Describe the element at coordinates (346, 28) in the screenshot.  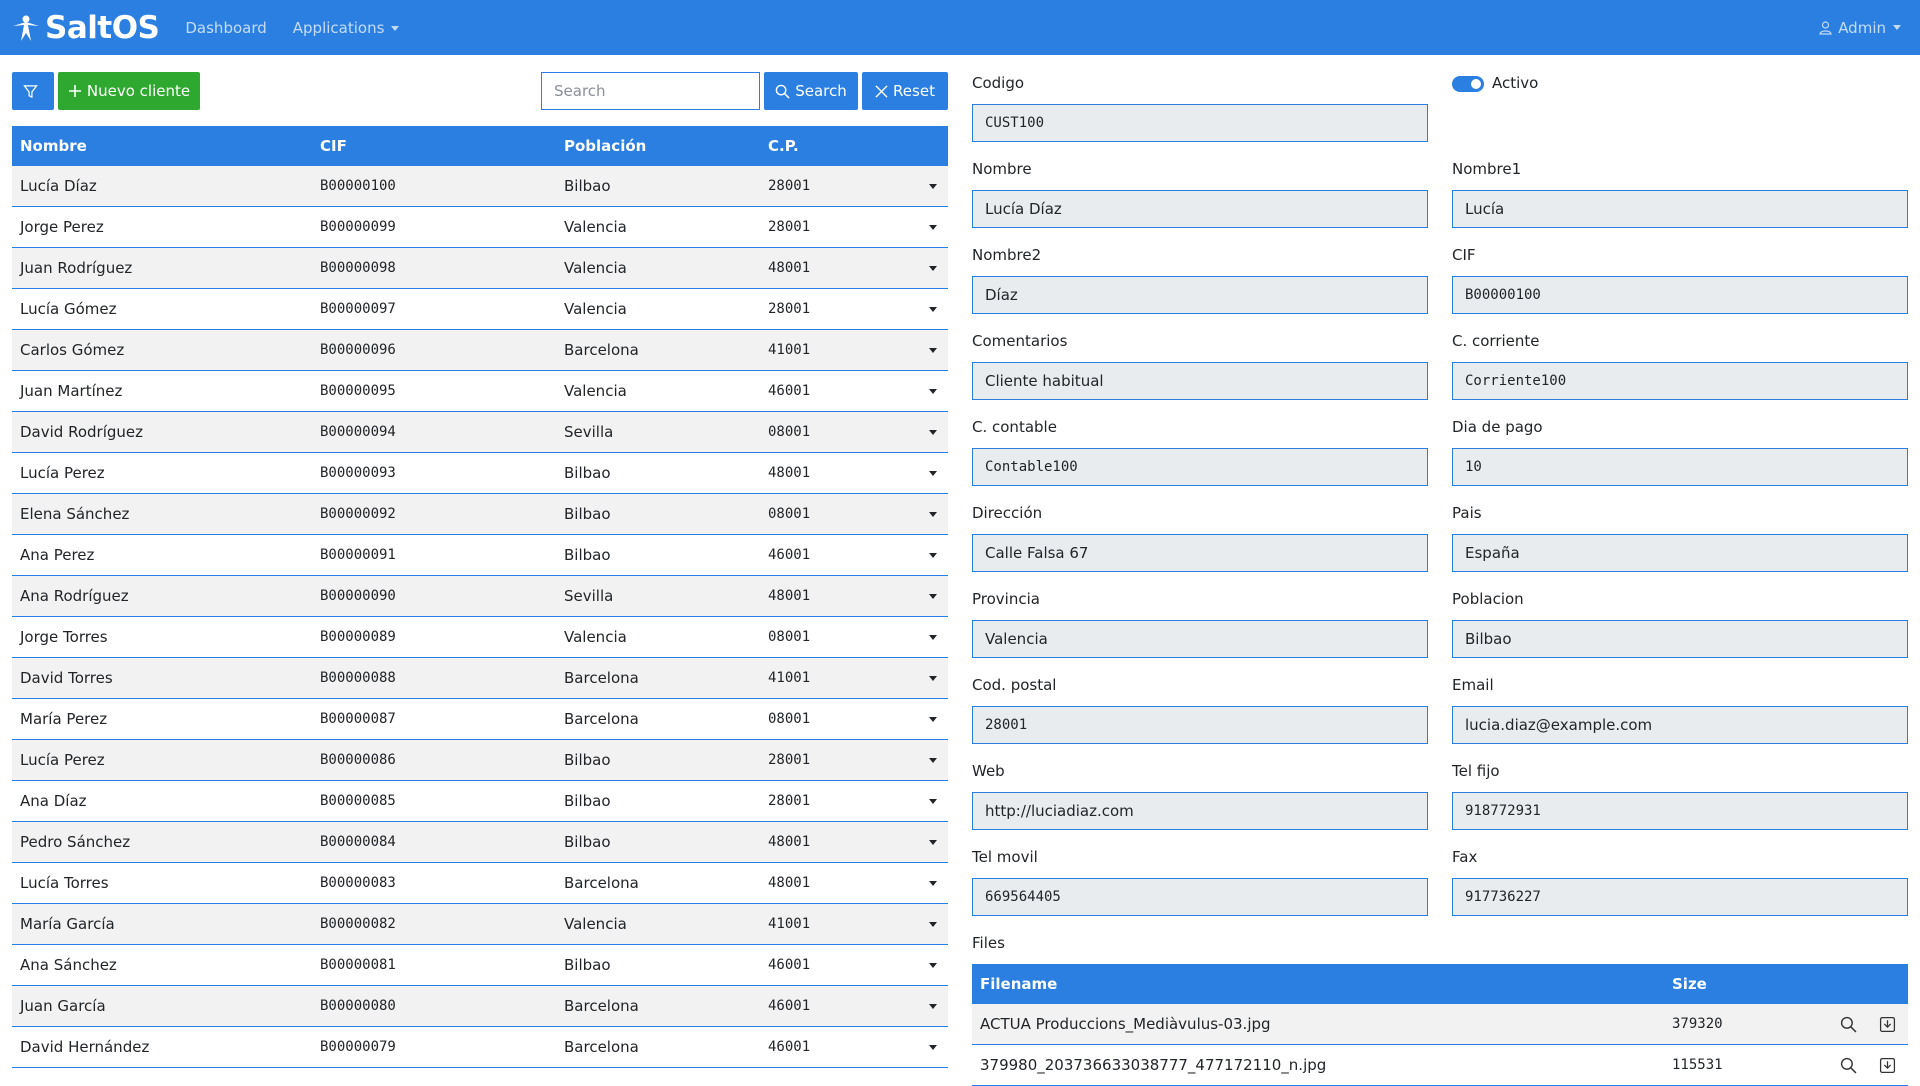
I see `nav-applications: Applications` at that location.